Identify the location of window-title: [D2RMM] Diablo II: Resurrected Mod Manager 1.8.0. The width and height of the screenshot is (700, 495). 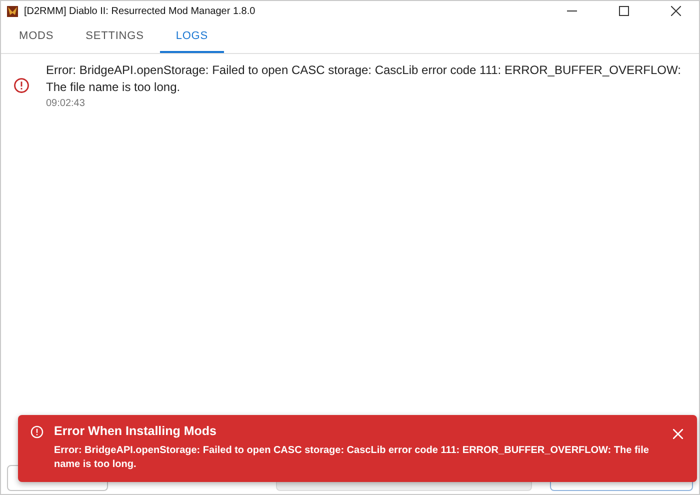
(140, 11).